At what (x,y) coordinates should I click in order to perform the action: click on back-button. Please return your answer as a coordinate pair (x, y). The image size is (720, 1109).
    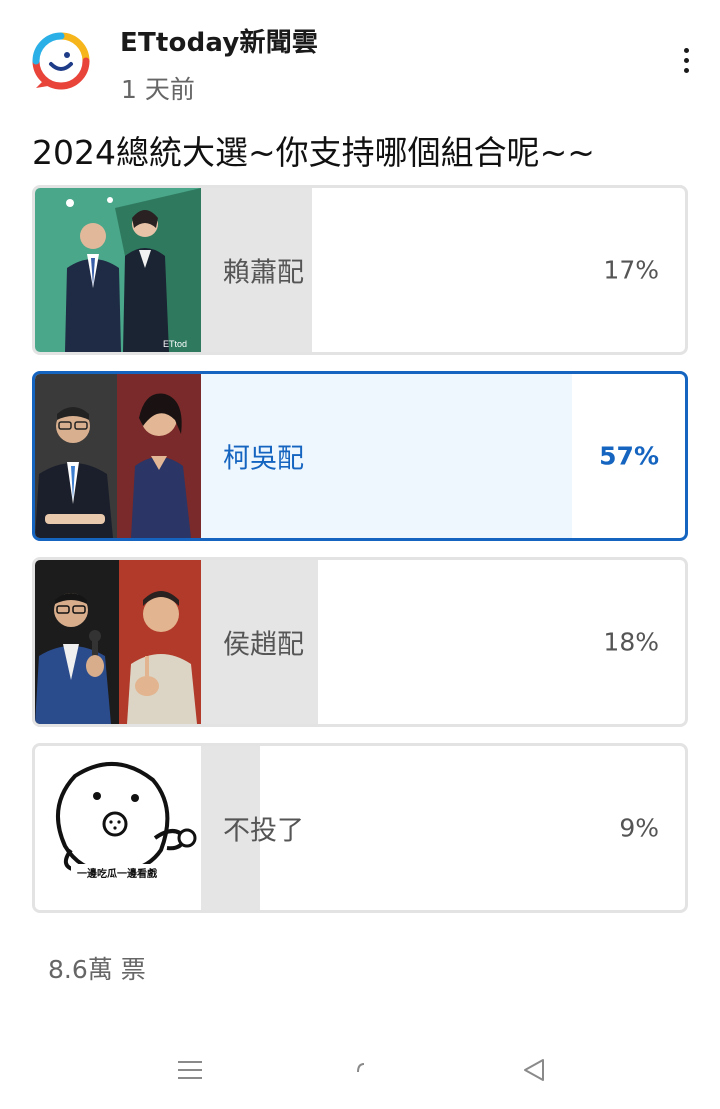
    Looking at the image, I should click on (534, 1070).